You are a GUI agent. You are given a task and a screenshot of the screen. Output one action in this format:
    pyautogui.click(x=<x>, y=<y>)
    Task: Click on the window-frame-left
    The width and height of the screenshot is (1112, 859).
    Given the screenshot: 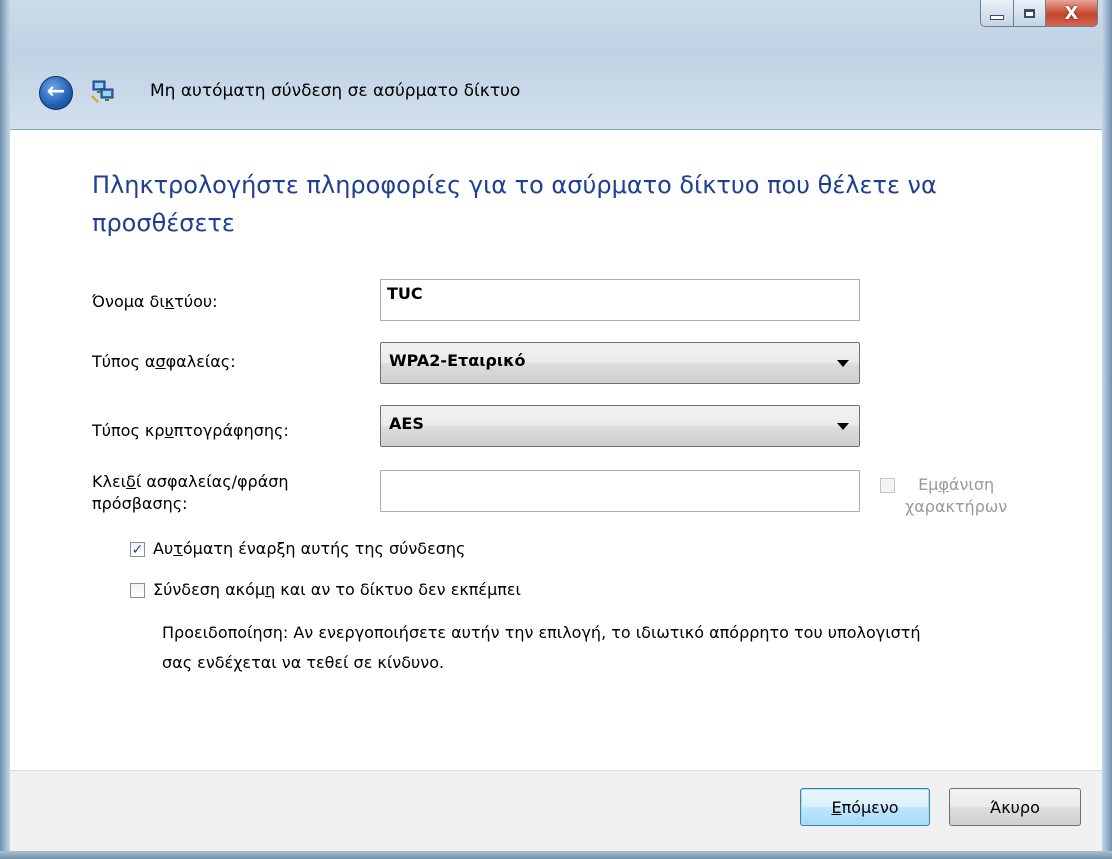 What is the action you would take?
    pyautogui.click(x=5, y=429)
    